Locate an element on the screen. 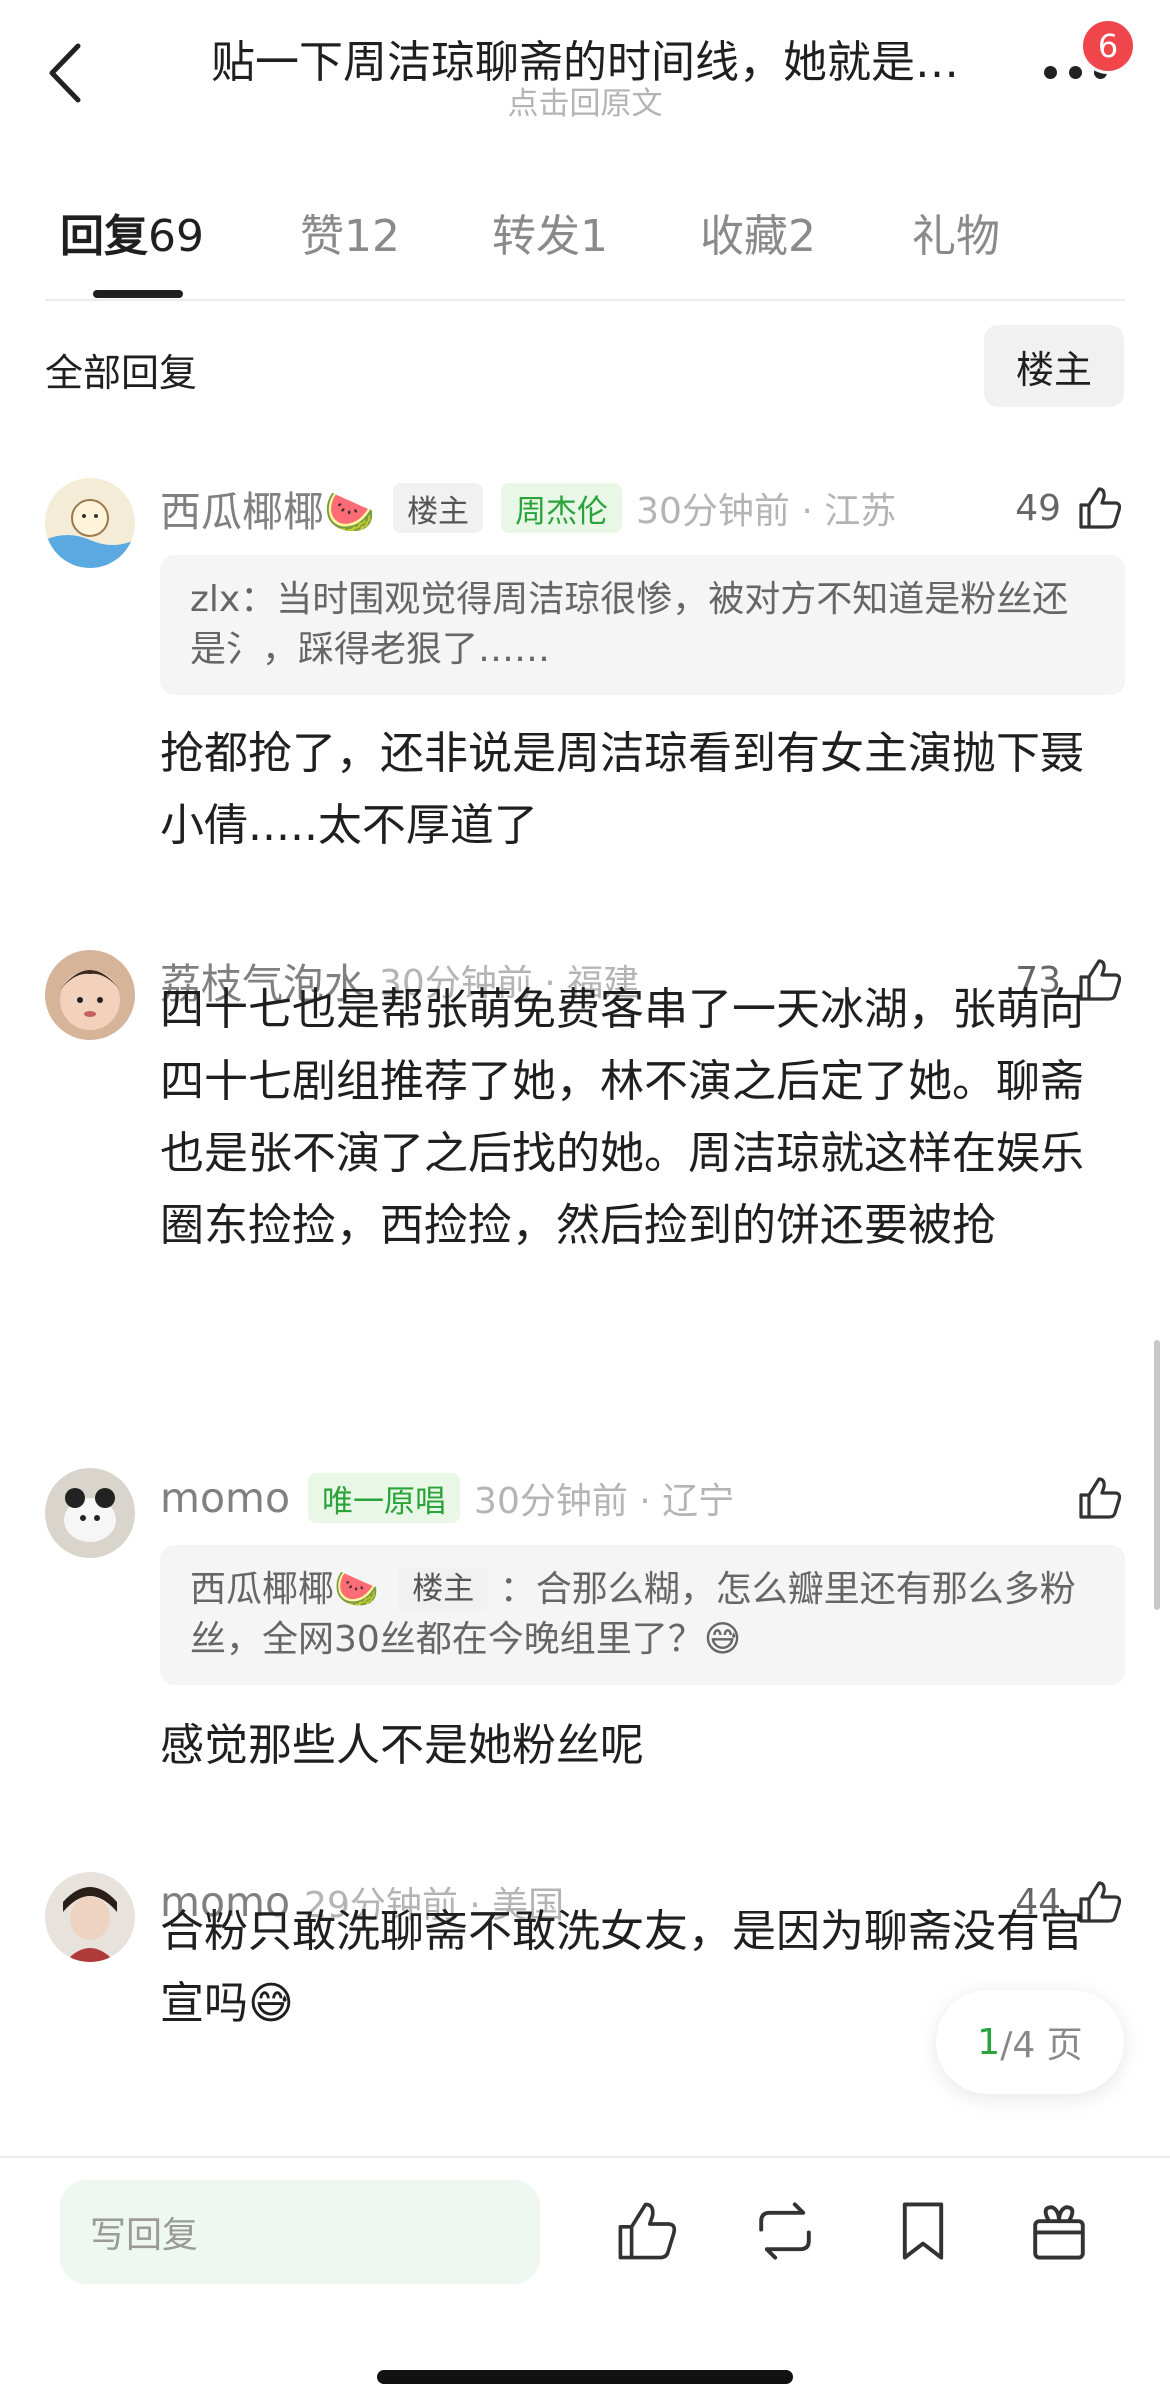  like-post-button is located at coordinates (647, 2231).